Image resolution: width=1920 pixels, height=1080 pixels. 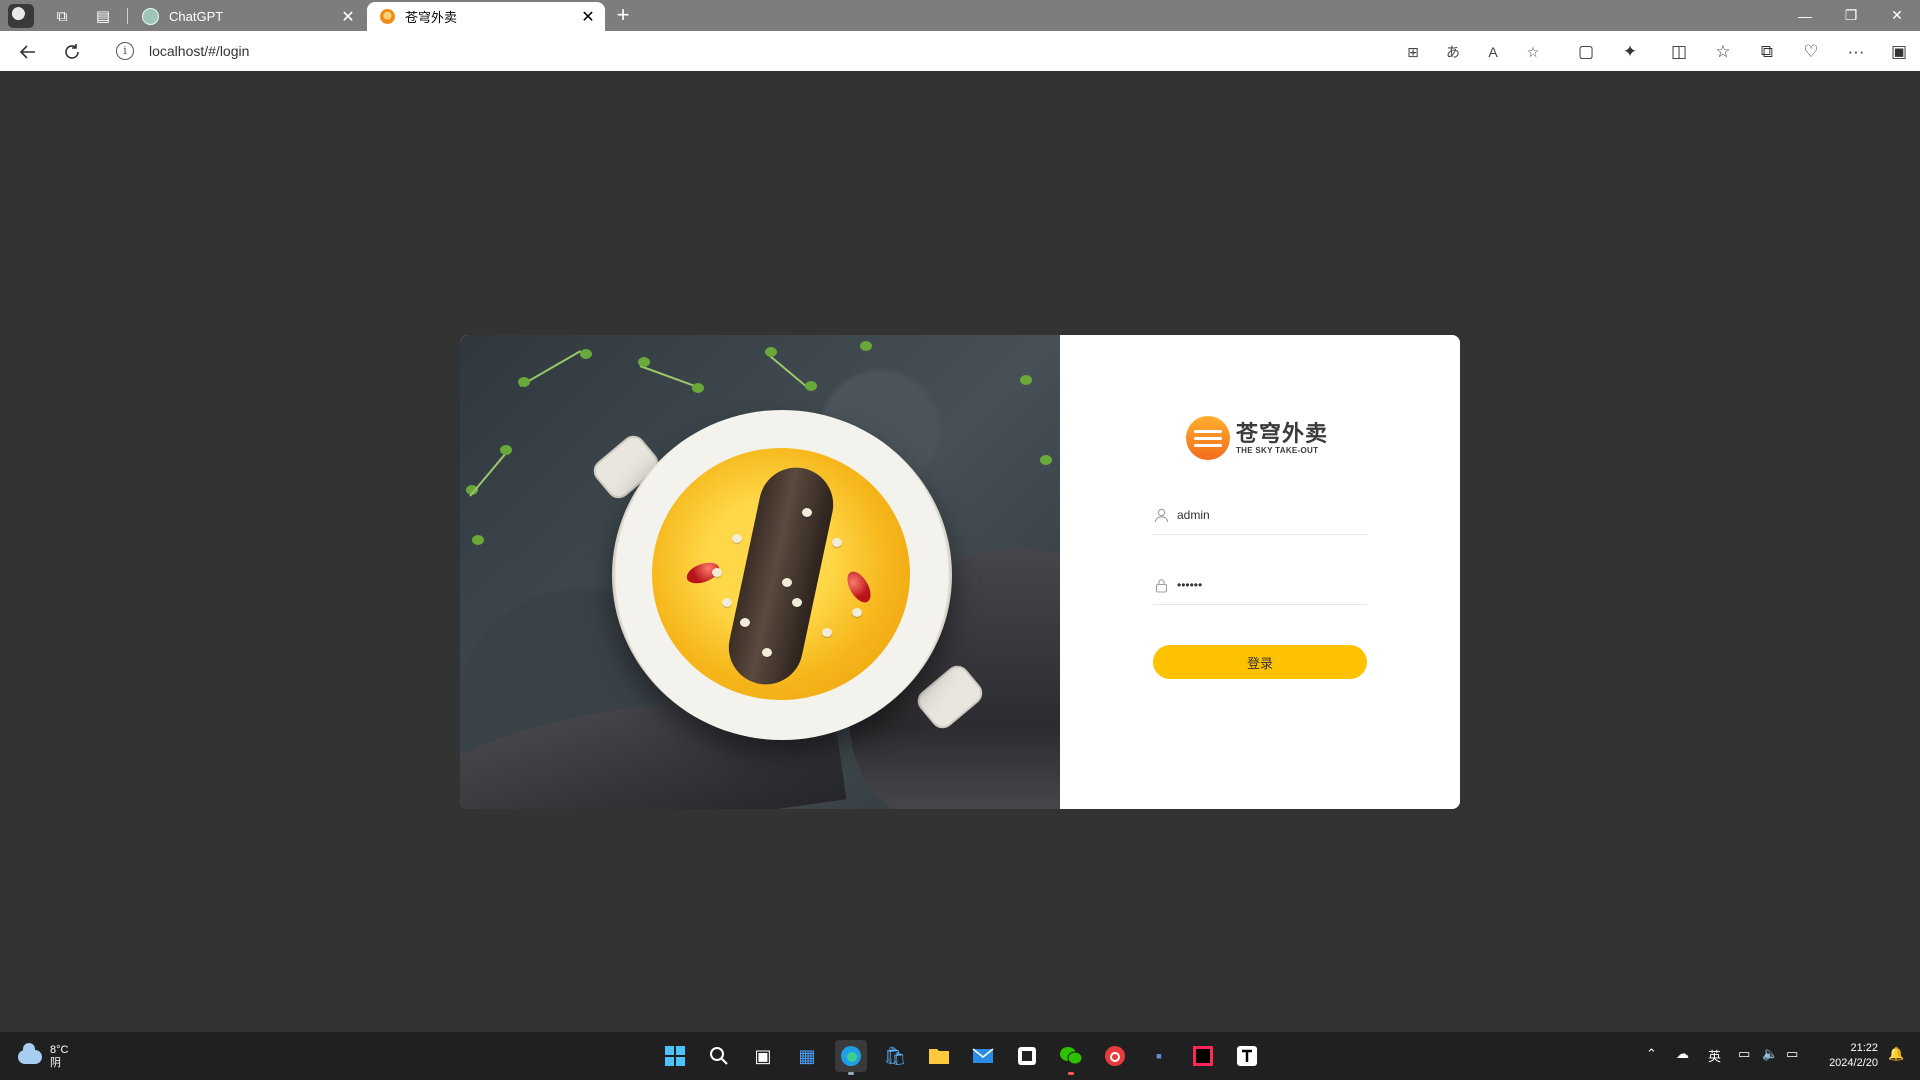 What do you see at coordinates (431, 17) in the screenshot?
I see `tab-label: 苍穹外卖` at bounding box center [431, 17].